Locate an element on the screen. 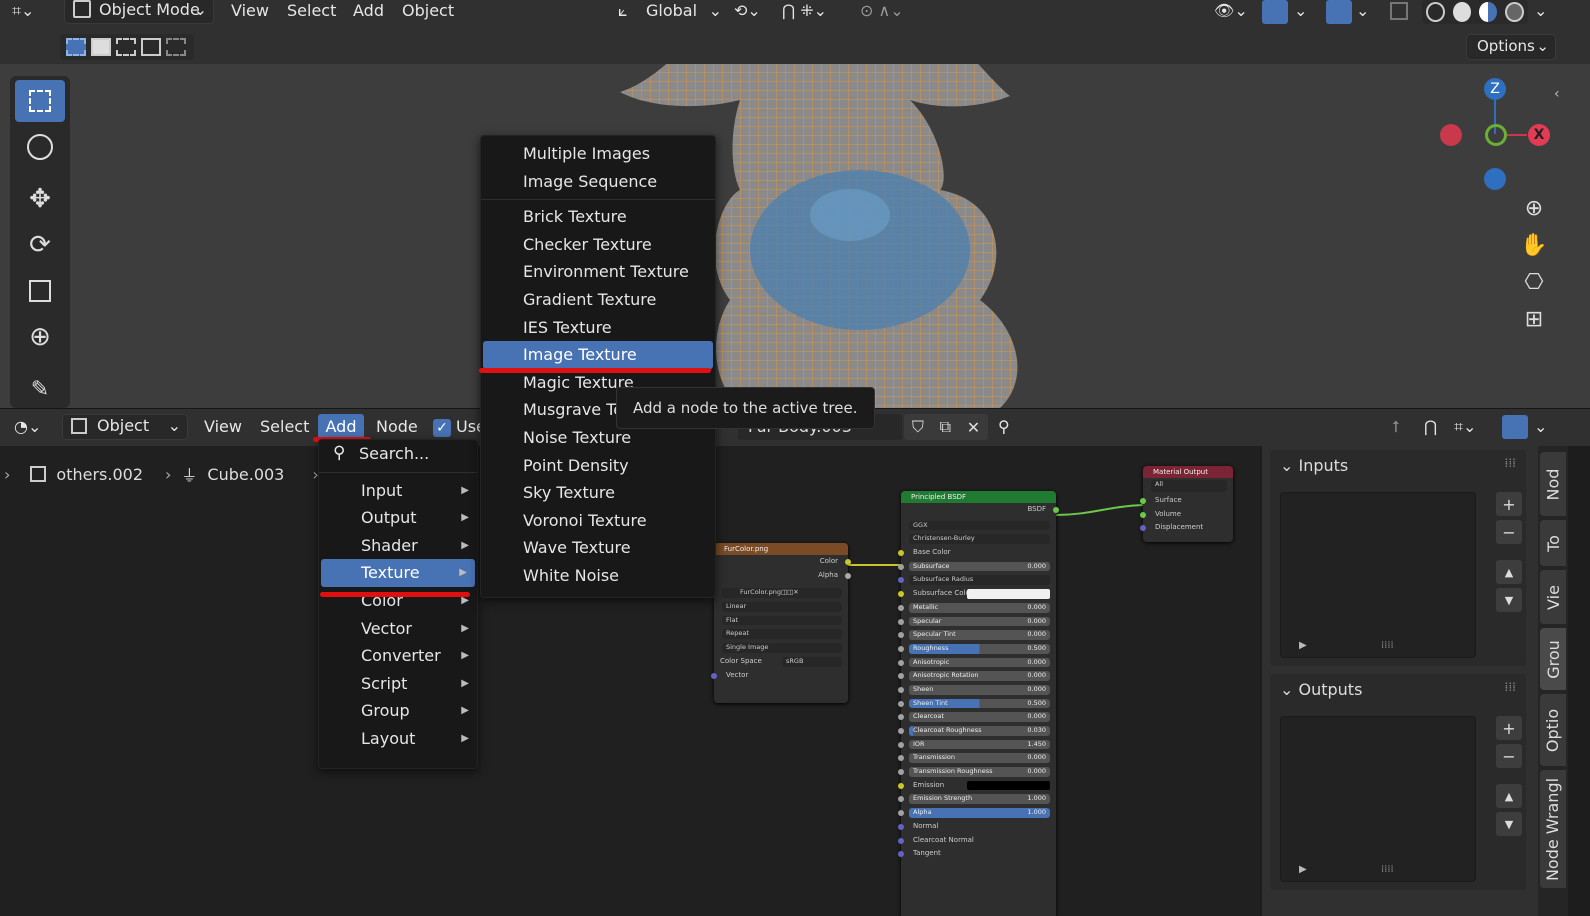 Image resolution: width=1590 pixels, height=916 pixels. field-clearcoat-roughness: Clearcoat Roughness 0.030 is located at coordinates (979, 731).